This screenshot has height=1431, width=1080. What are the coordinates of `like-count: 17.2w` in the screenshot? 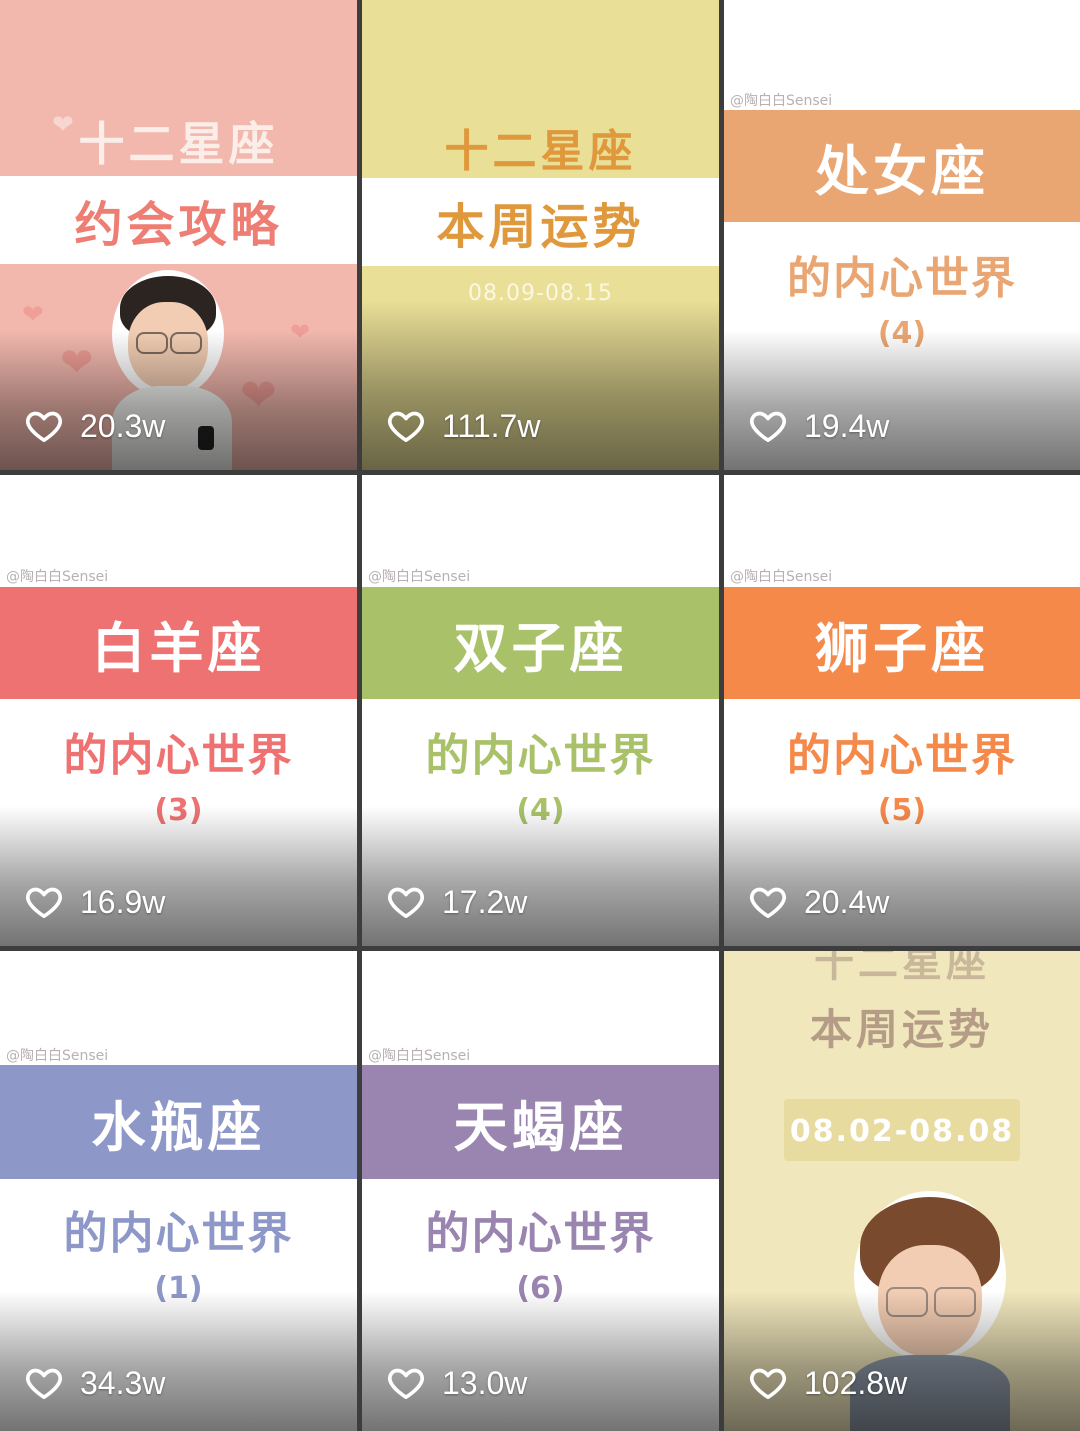 It's located at (456, 902).